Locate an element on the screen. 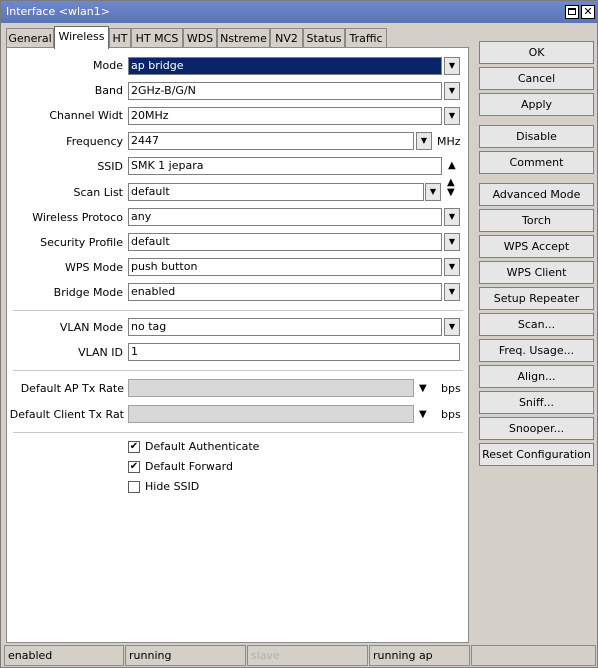  scan-list-updown-icon: ▲ ▼ is located at coordinates (451, 188).